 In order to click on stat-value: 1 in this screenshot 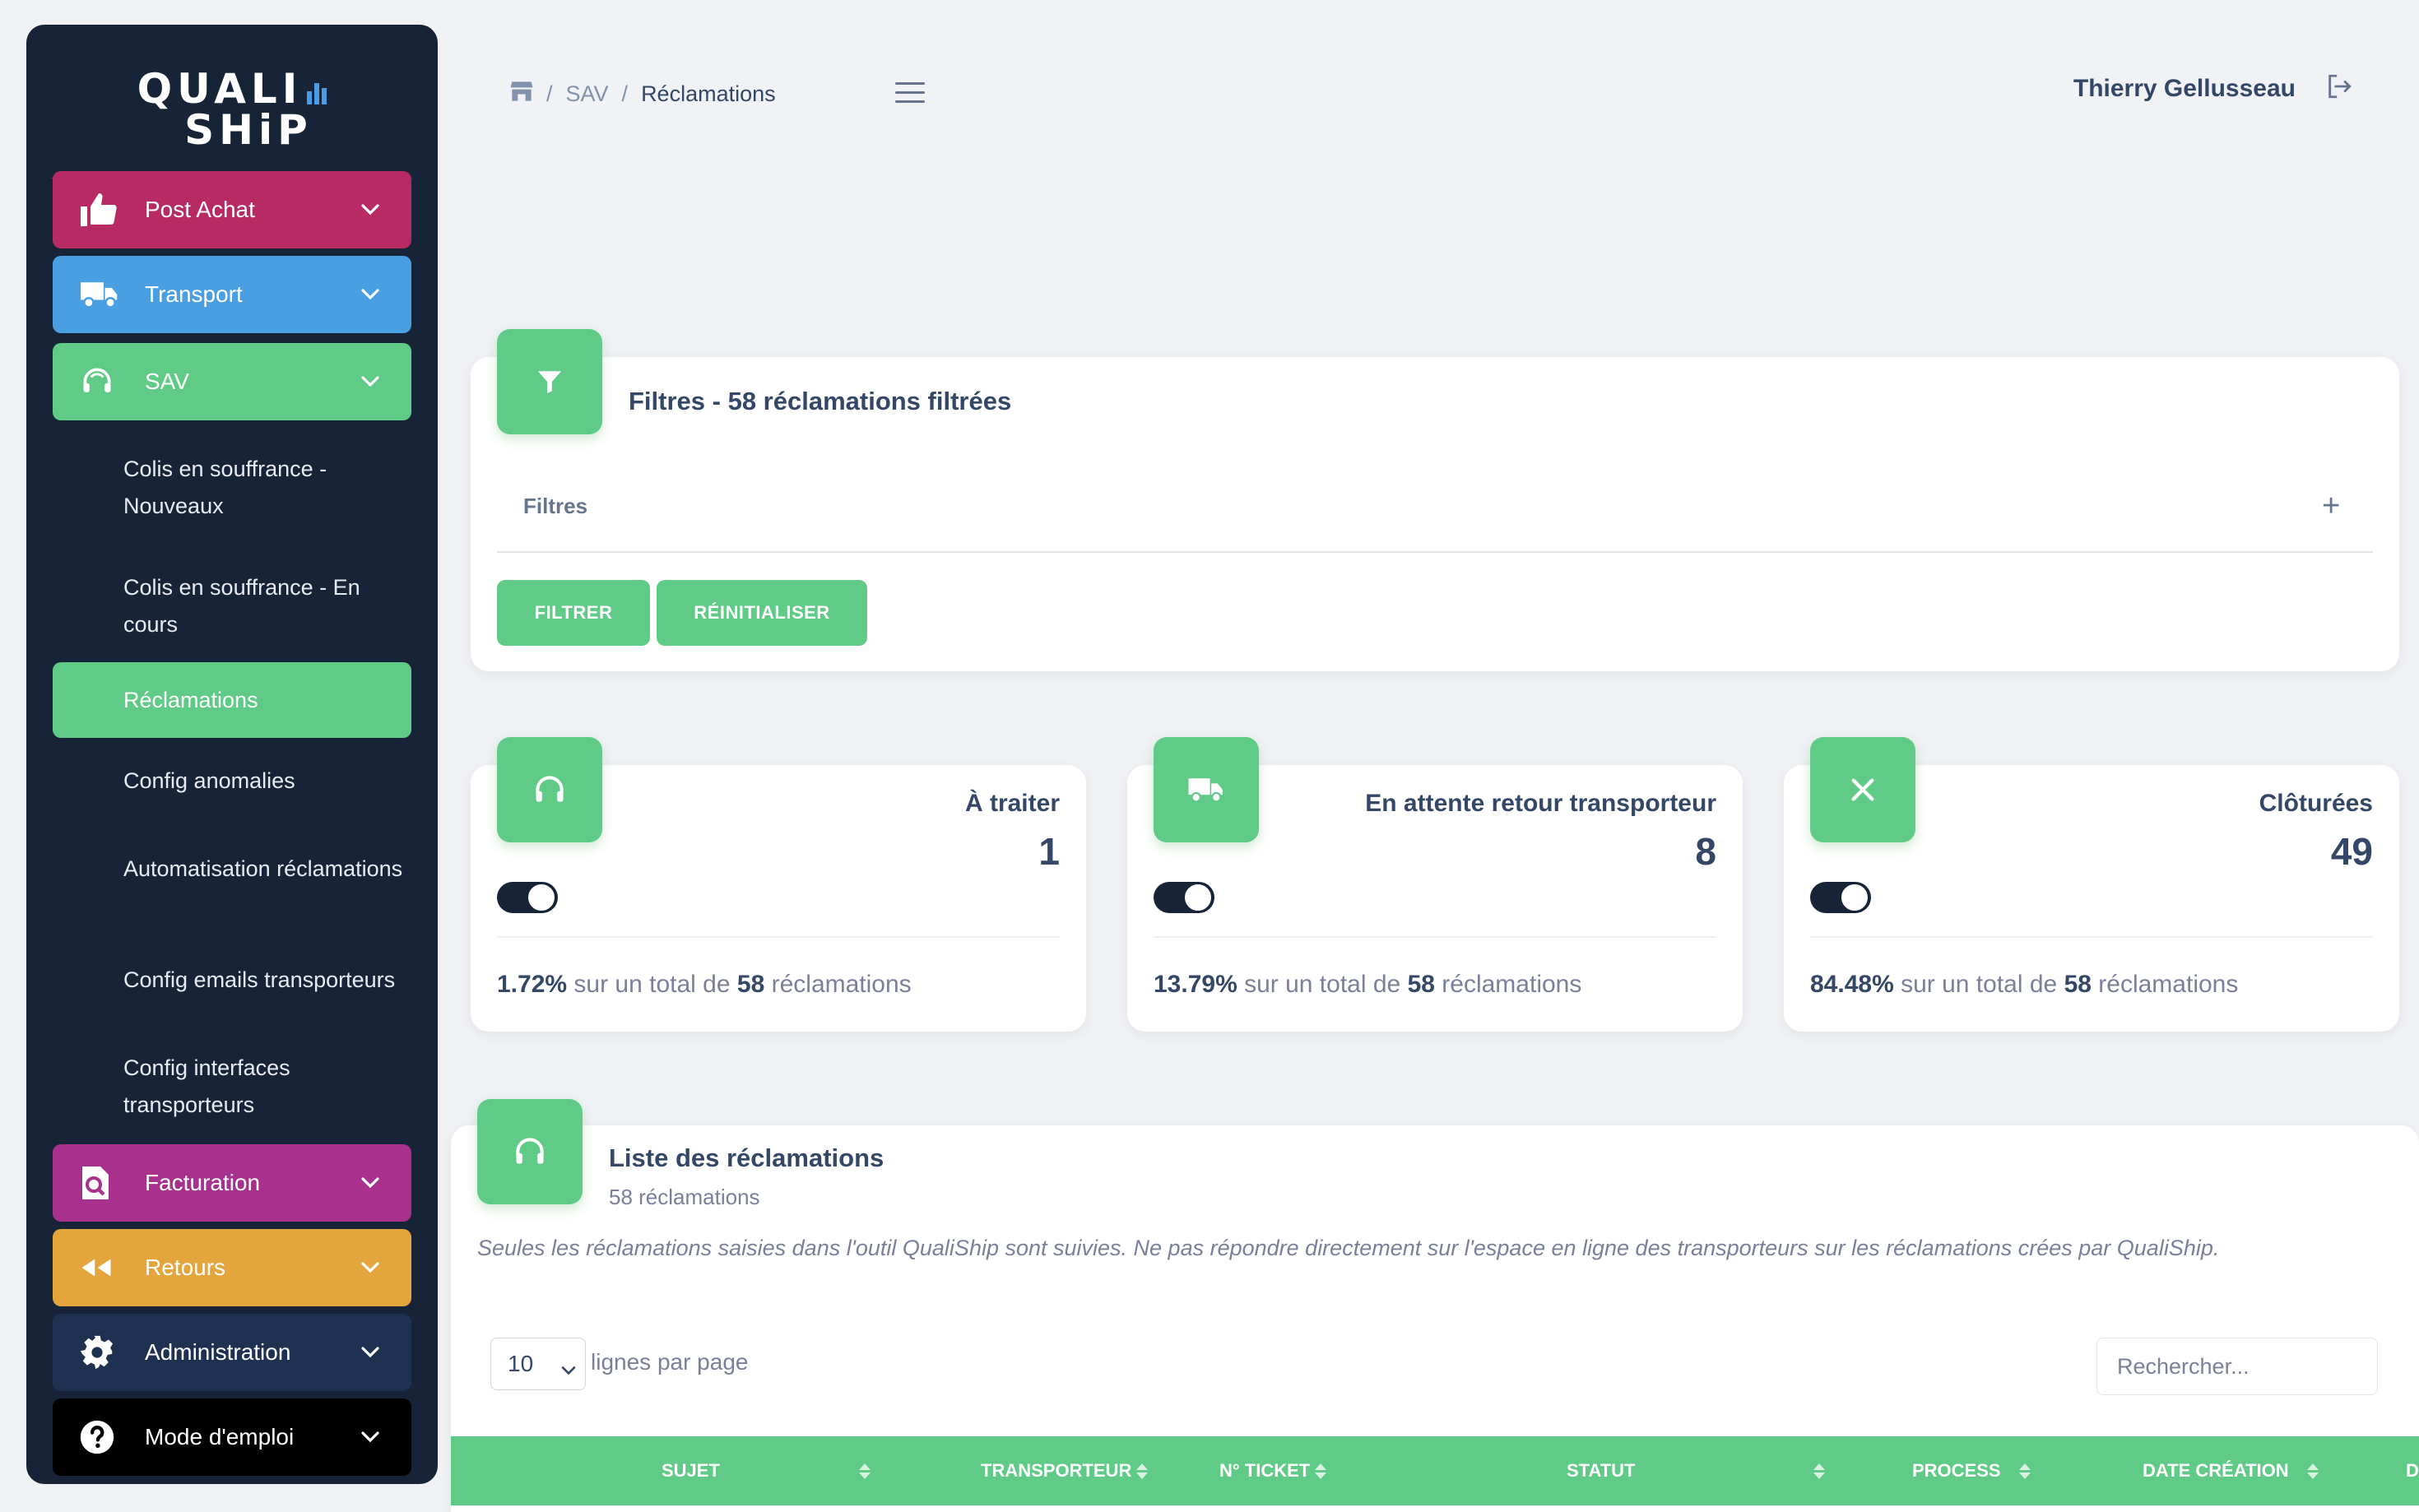, I will do `click(1049, 851)`.